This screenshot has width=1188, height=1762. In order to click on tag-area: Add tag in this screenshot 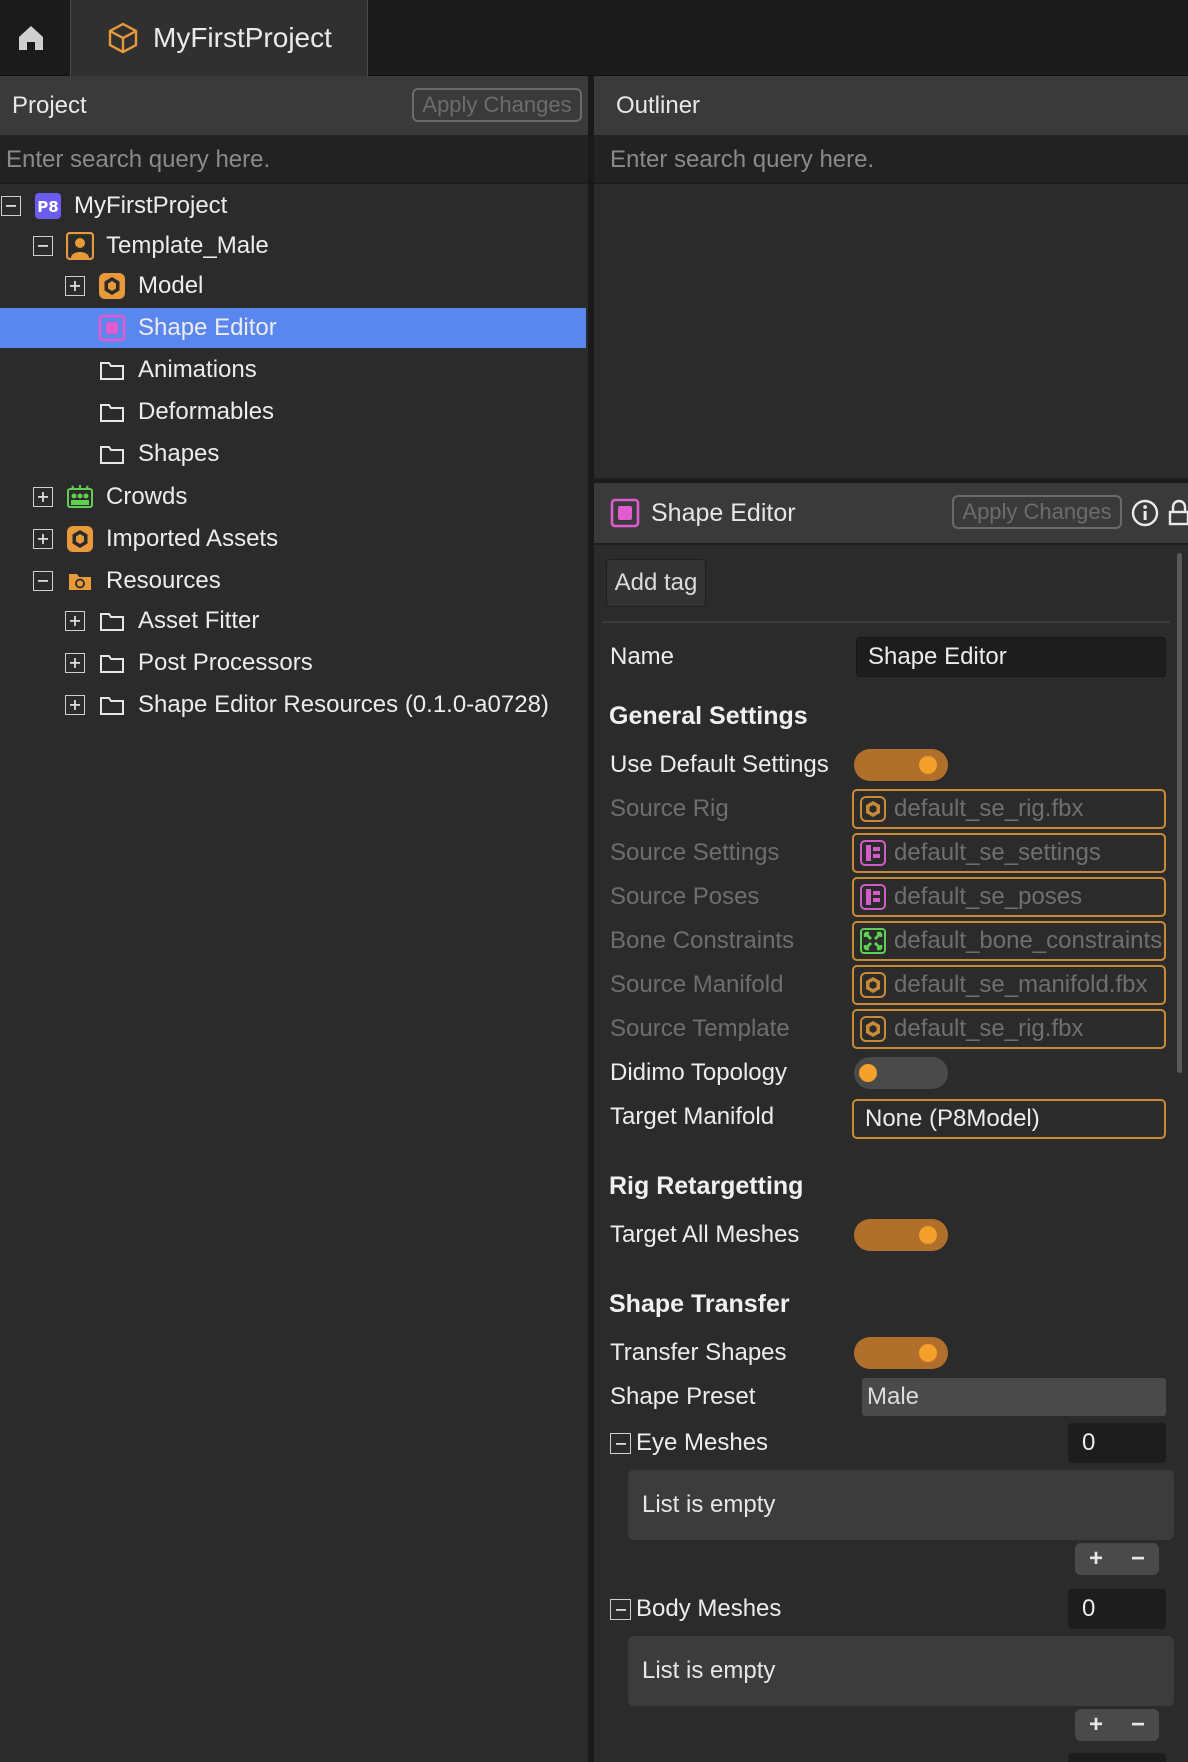, I will do `click(886, 588)`.